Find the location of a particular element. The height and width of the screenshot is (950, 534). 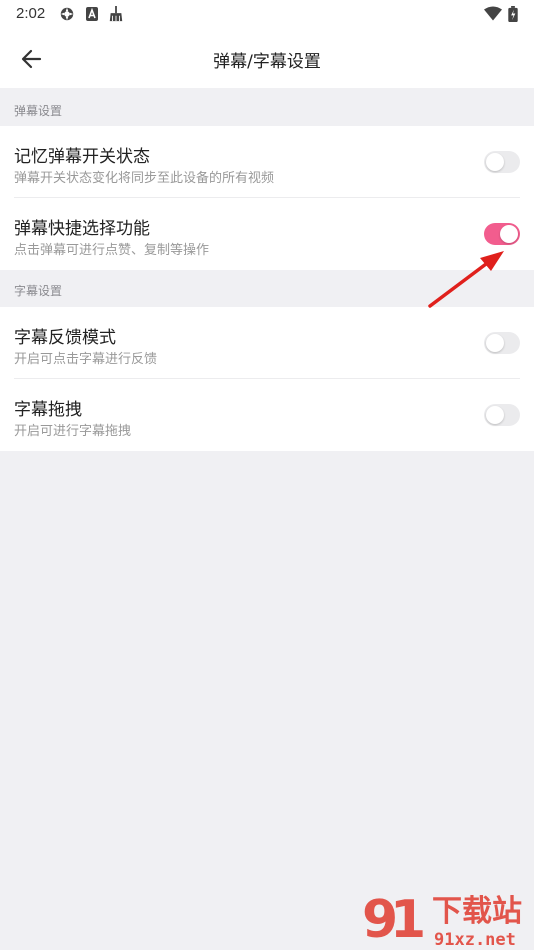

app-bar: 弹幕/字幕设置 is located at coordinates (267, 59).